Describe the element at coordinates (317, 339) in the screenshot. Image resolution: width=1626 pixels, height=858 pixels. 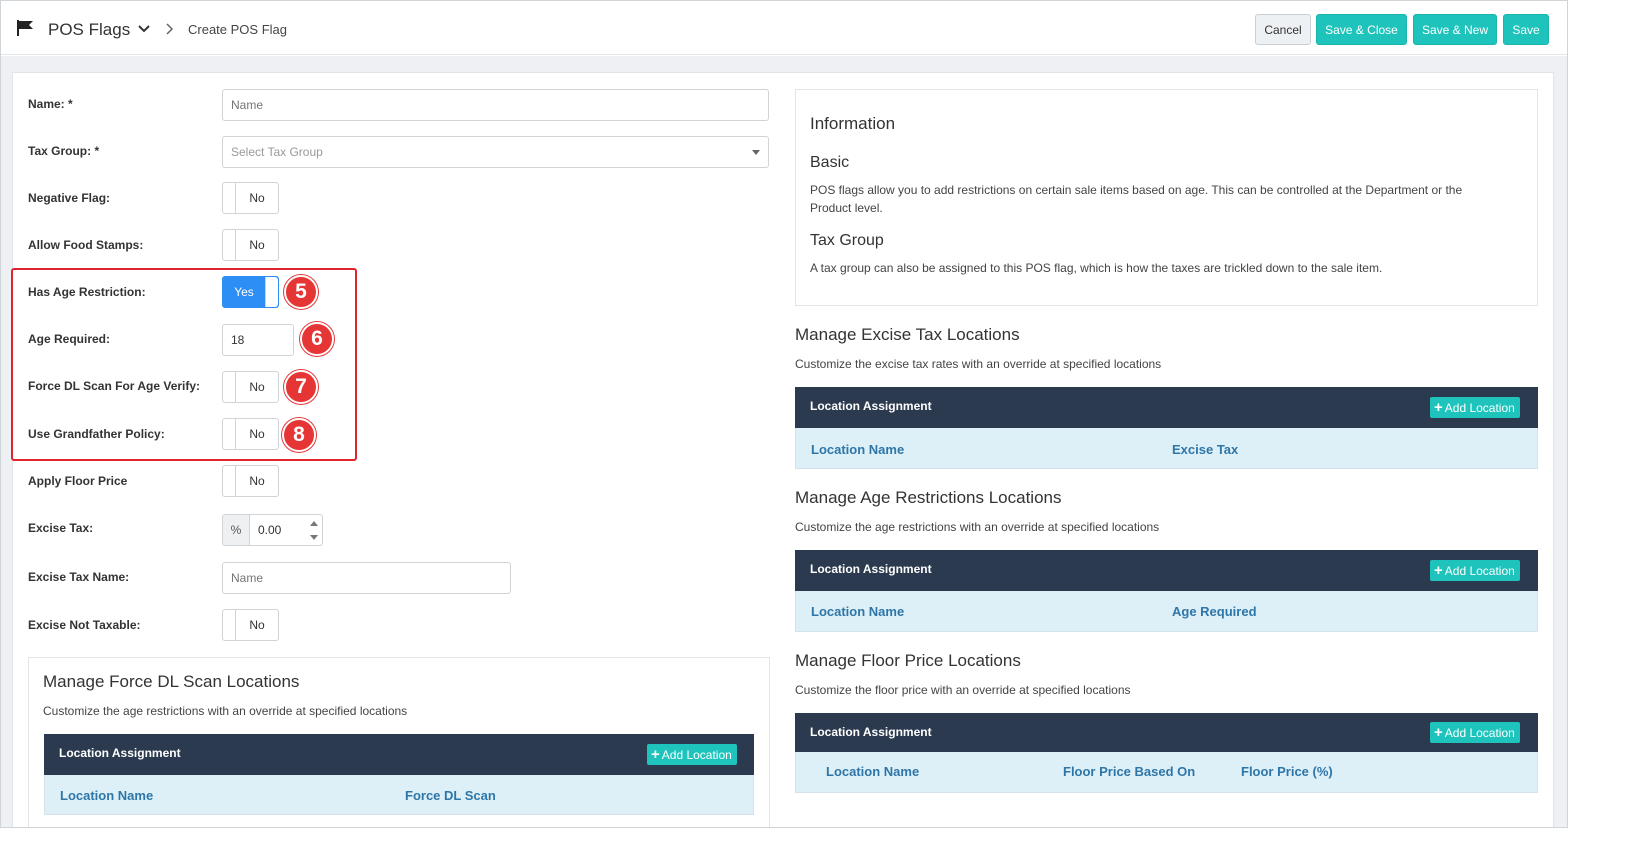
I see `annotation-badge-6: 6` at that location.